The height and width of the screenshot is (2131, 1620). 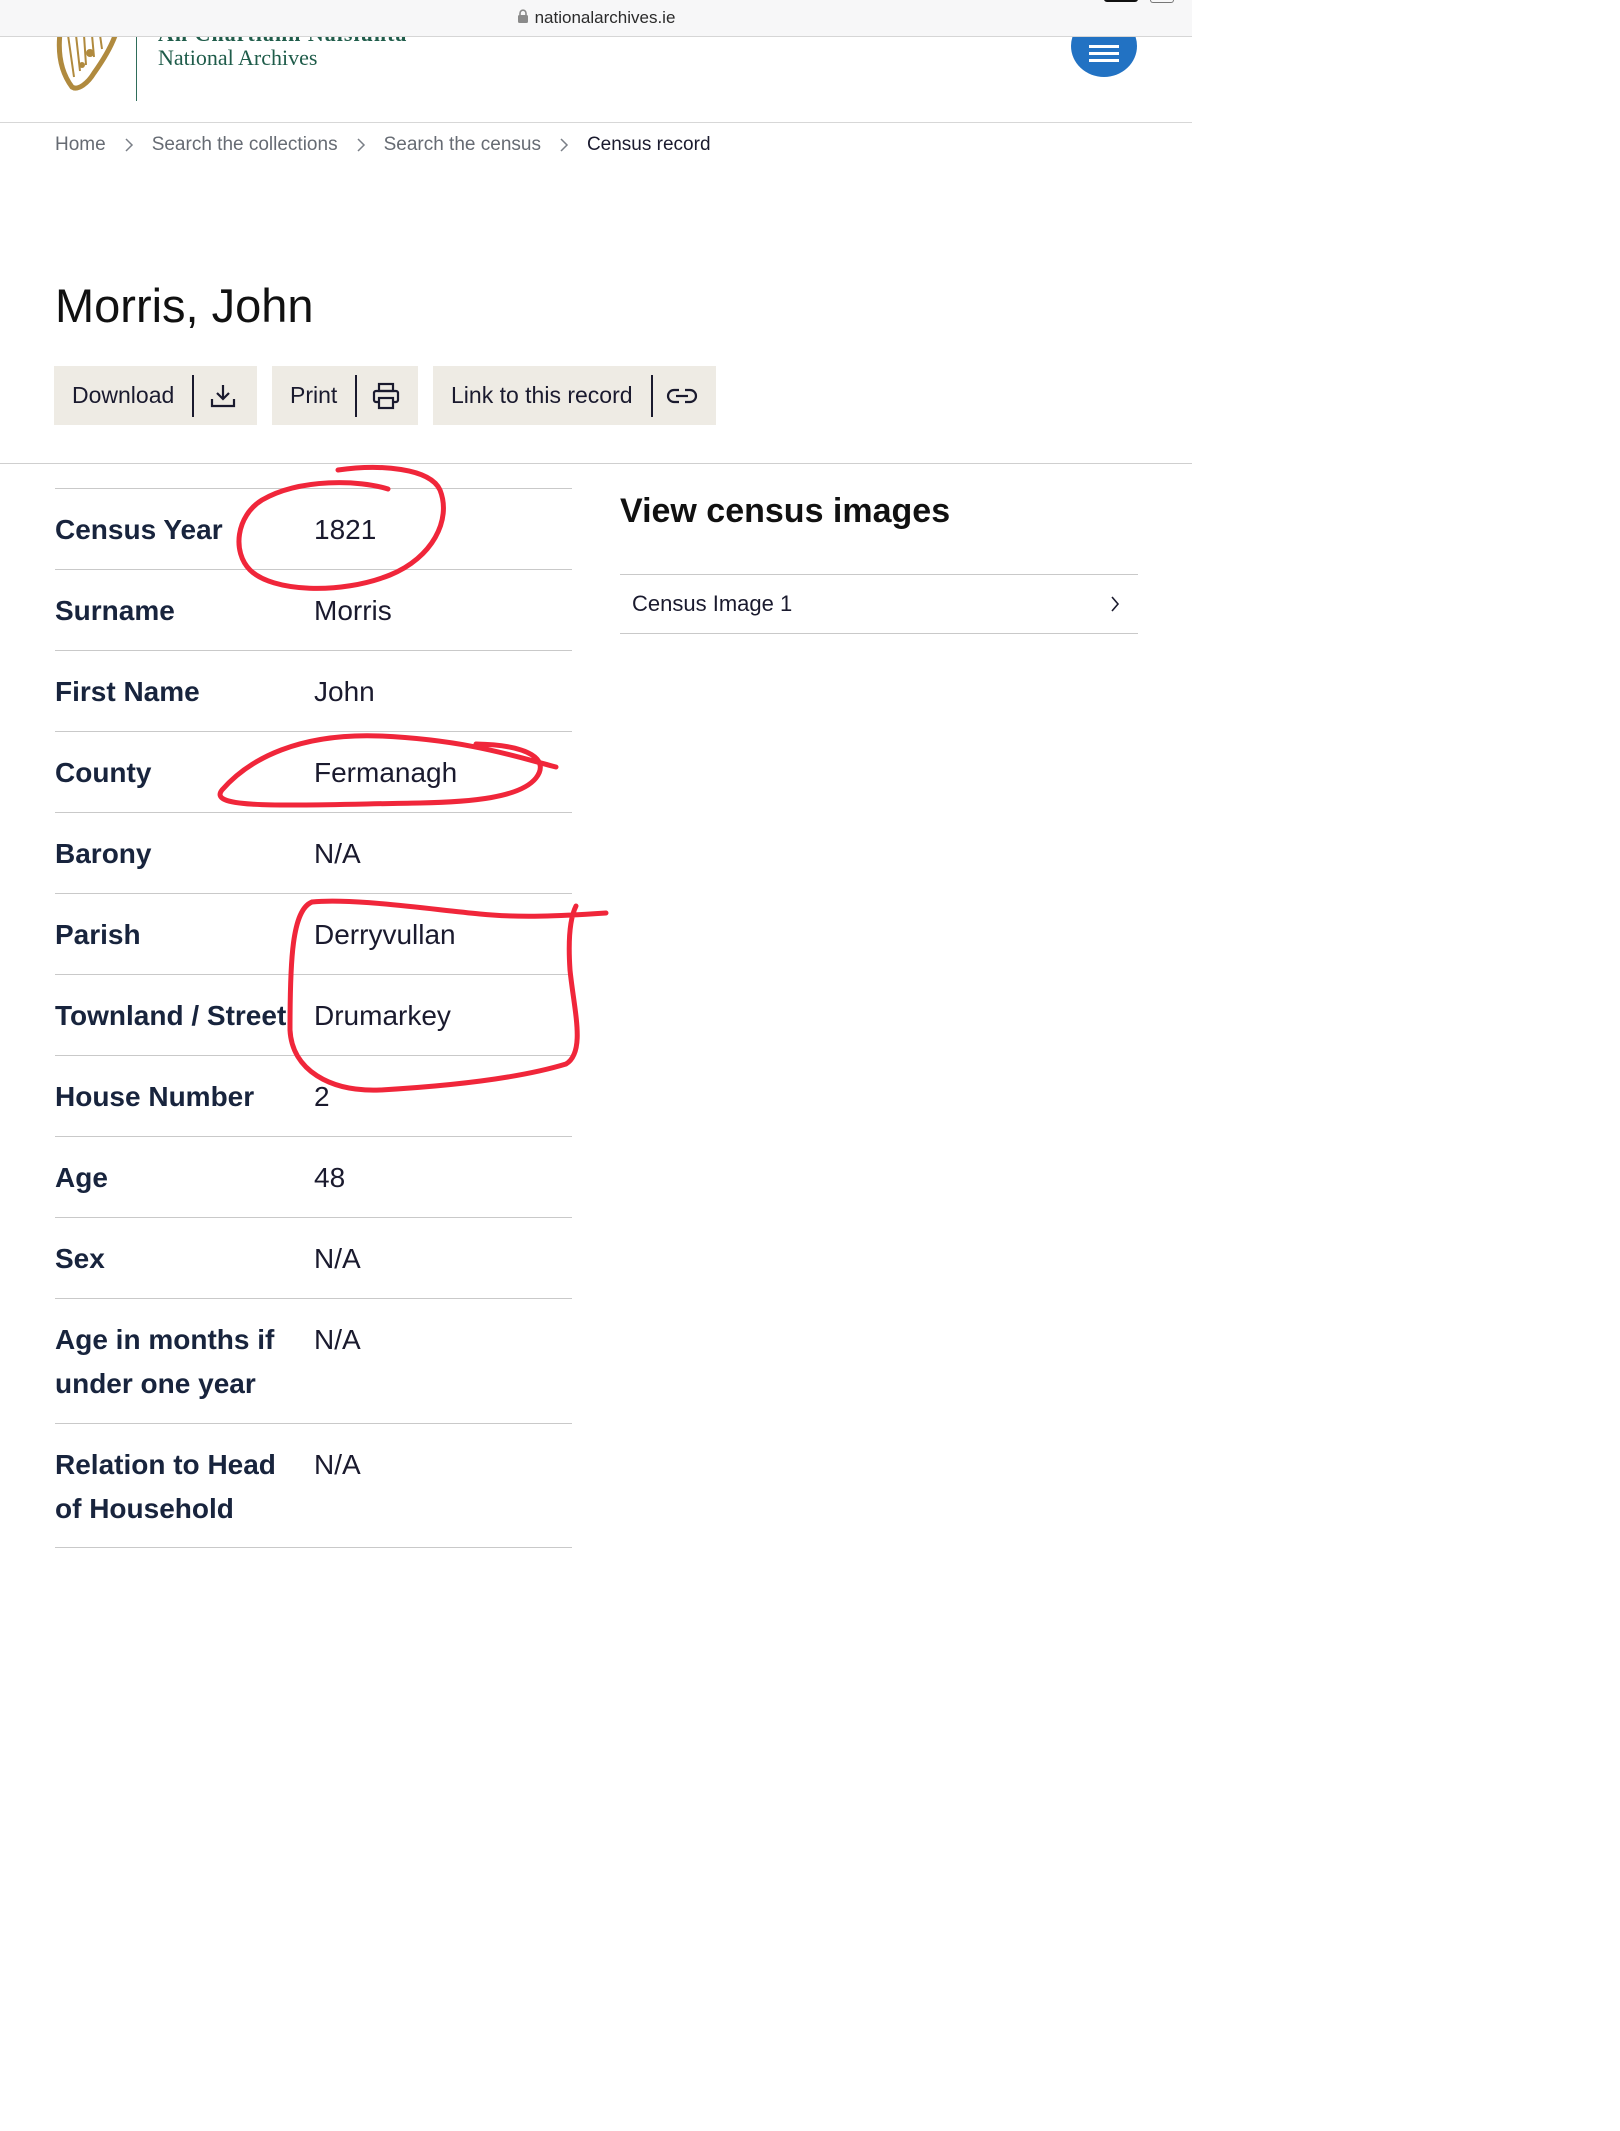 I want to click on field-value: Morris, so click(x=353, y=610).